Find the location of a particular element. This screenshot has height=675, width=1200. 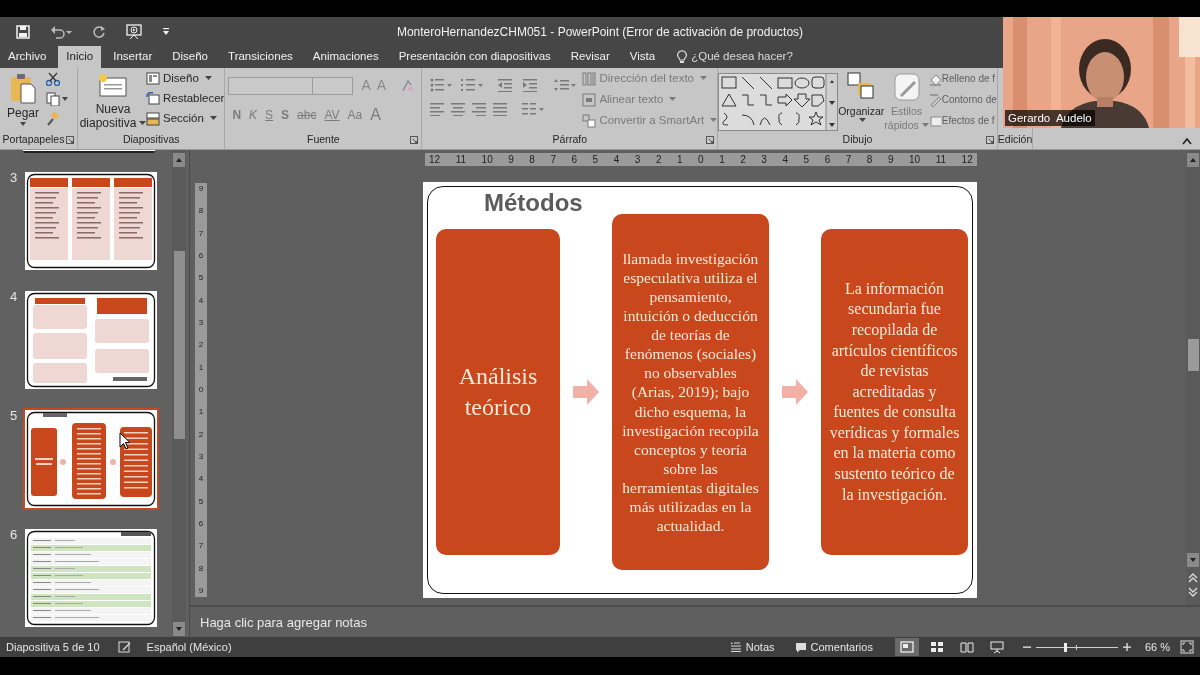

slideshow-view-icon is located at coordinates (996, 647).